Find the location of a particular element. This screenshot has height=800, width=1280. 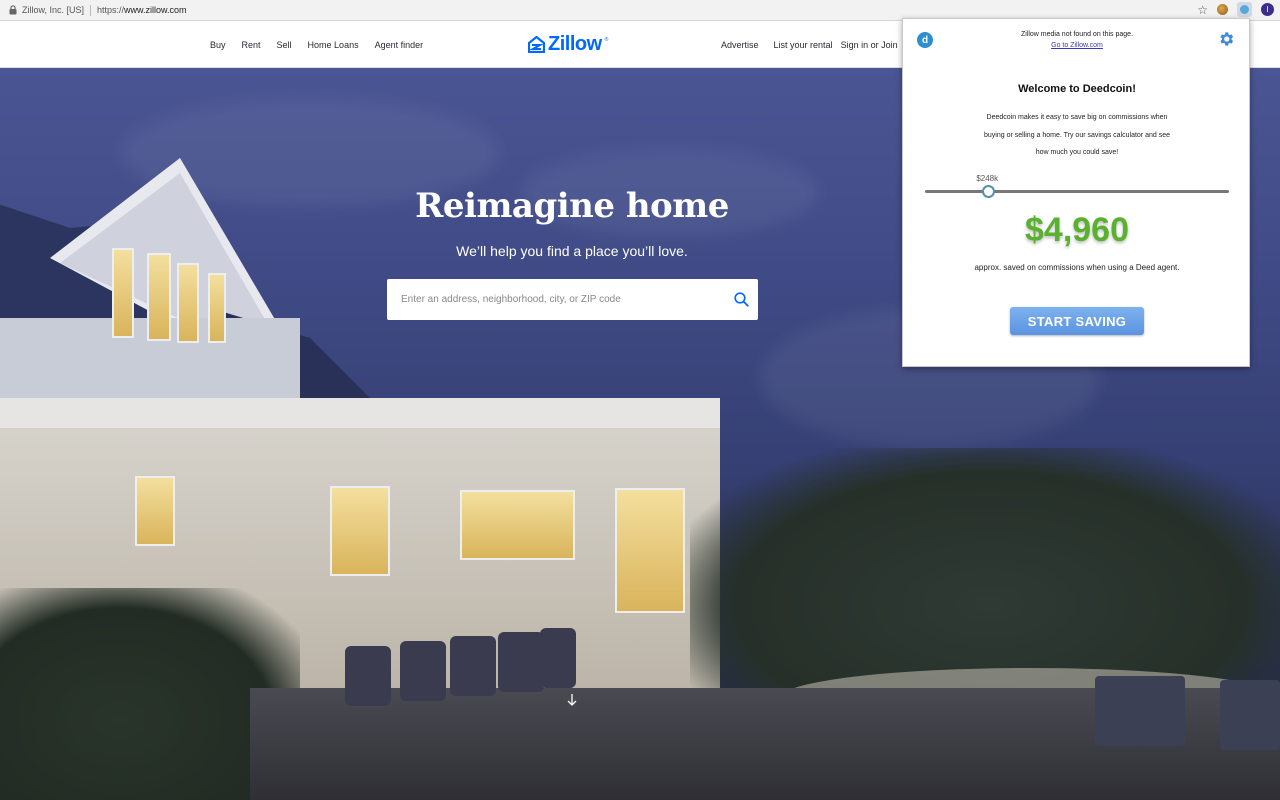

url-scheme: https:// is located at coordinates (111, 10).